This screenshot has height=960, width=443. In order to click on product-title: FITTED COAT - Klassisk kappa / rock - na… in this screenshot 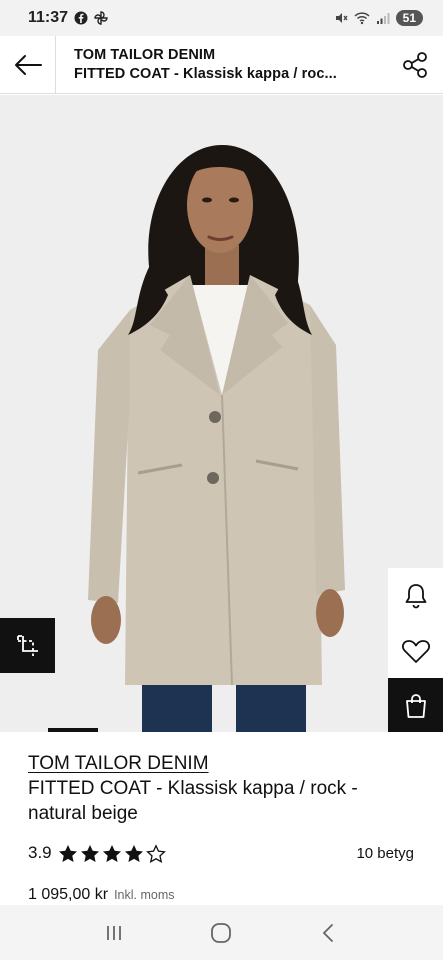, I will do `click(193, 801)`.